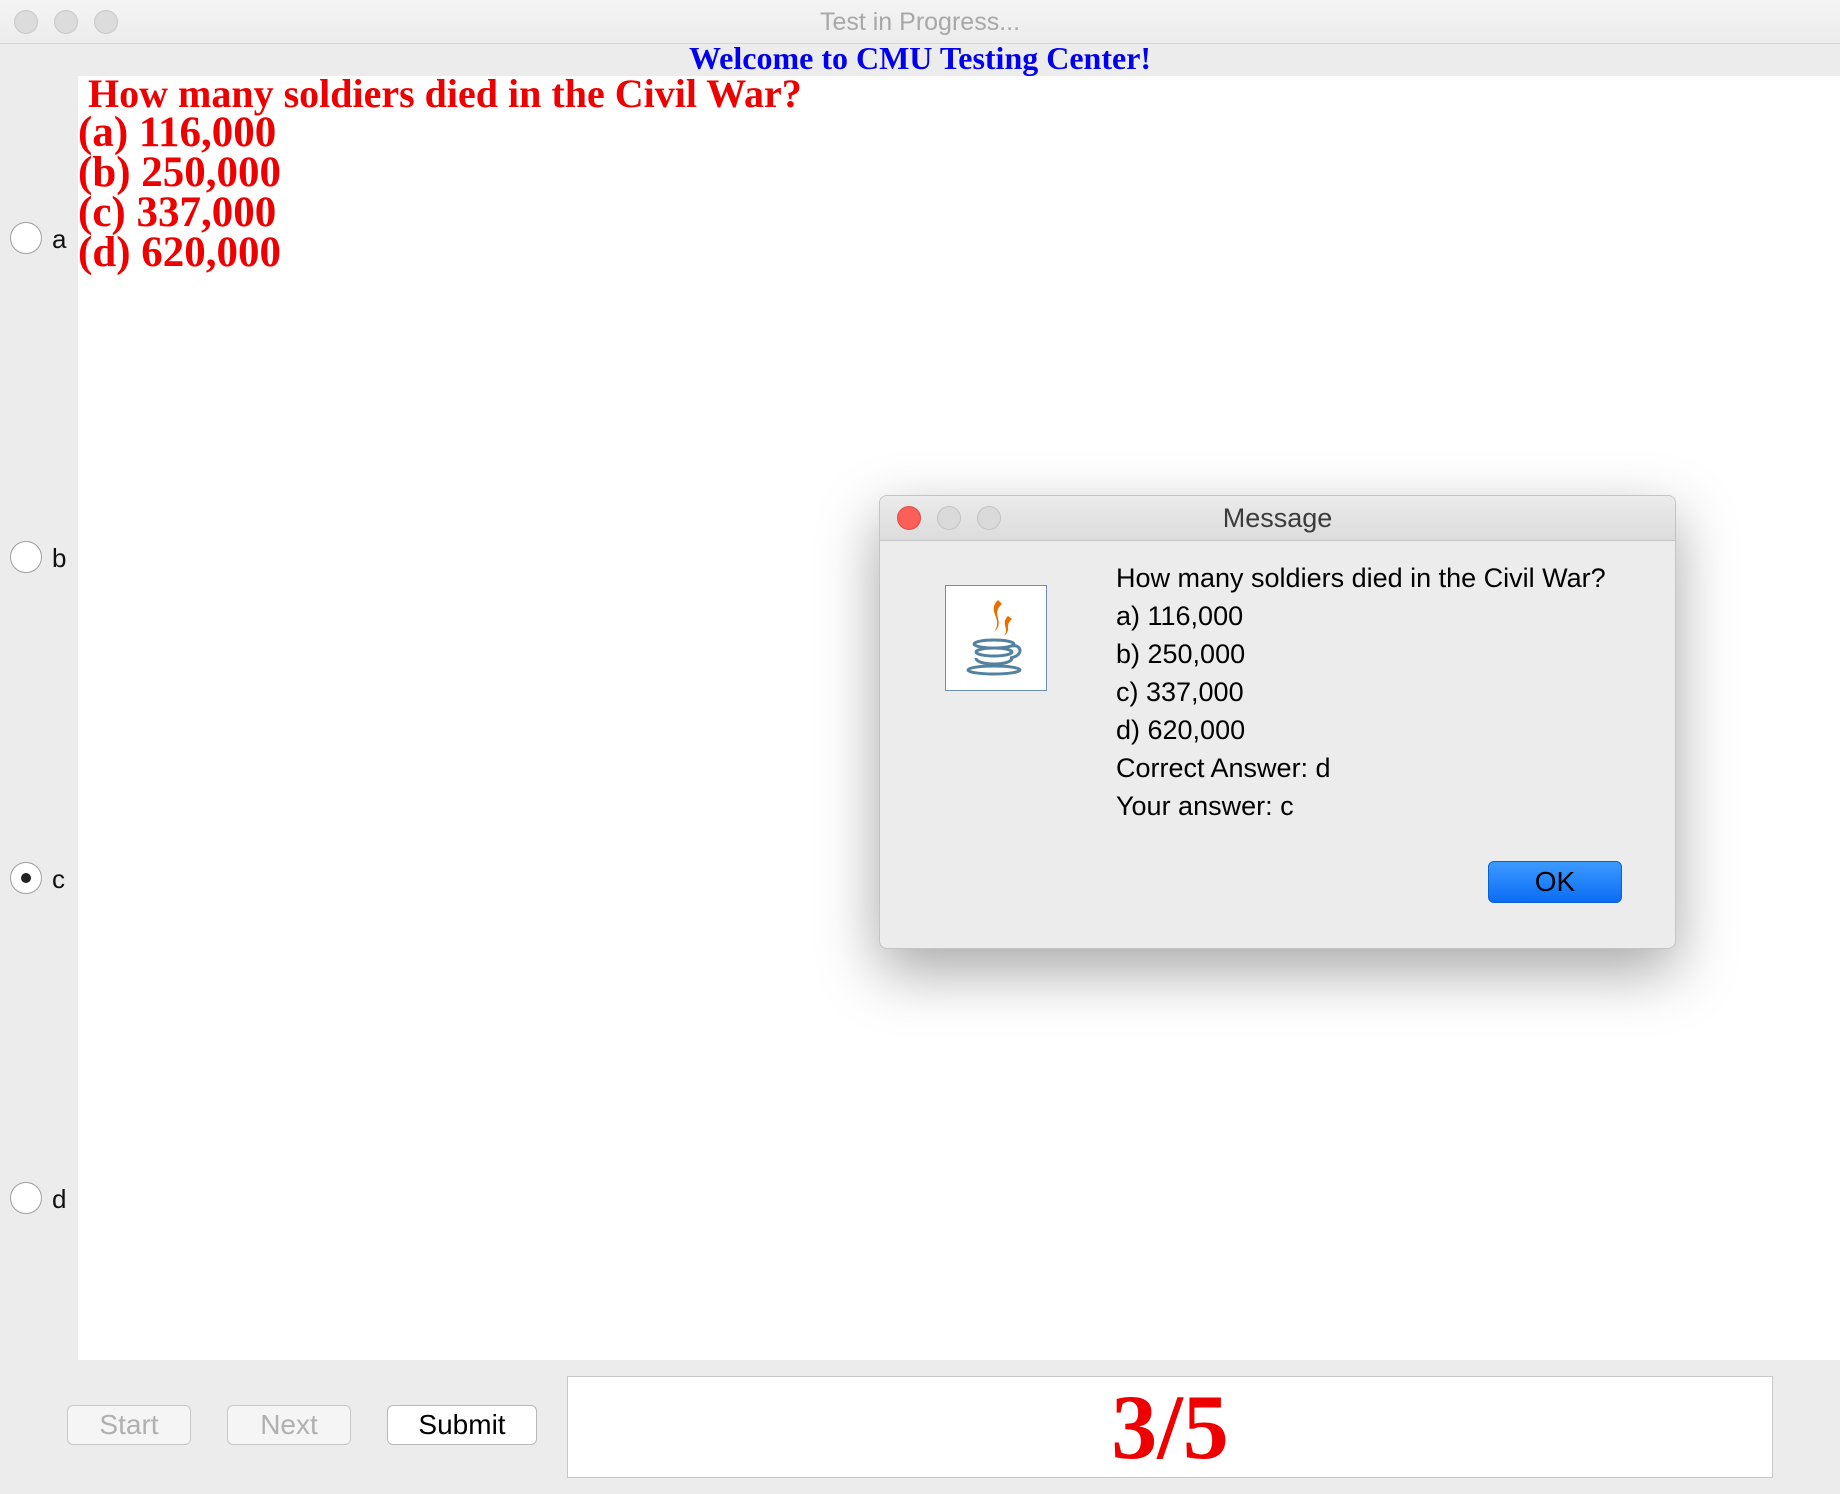  What do you see at coordinates (58, 879) in the screenshot?
I see `radio-label: c` at bounding box center [58, 879].